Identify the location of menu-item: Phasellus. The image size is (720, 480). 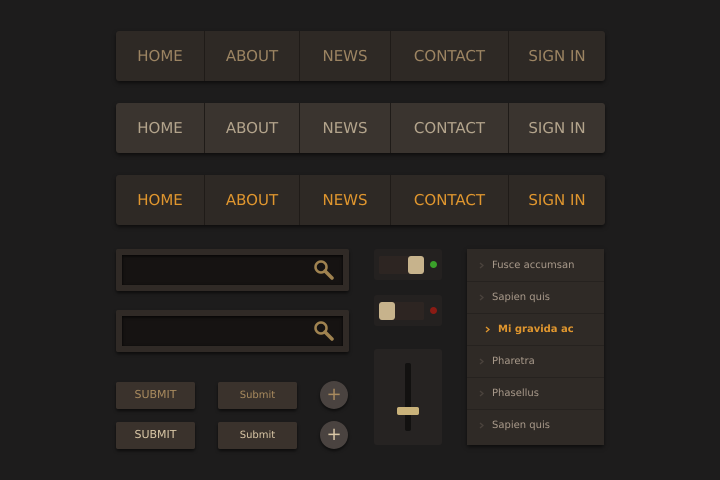
(535, 393).